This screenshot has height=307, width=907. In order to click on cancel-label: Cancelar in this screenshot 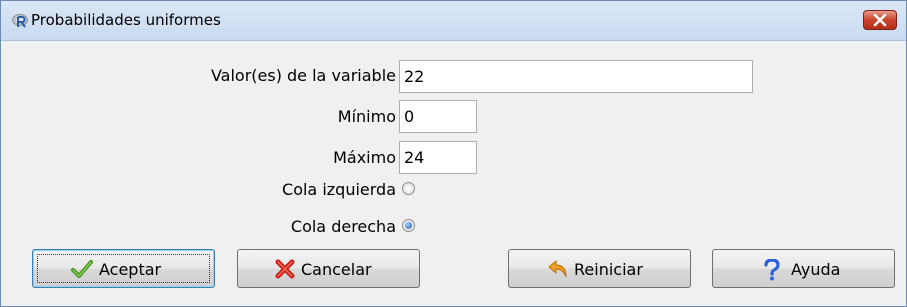, I will do `click(336, 269)`.